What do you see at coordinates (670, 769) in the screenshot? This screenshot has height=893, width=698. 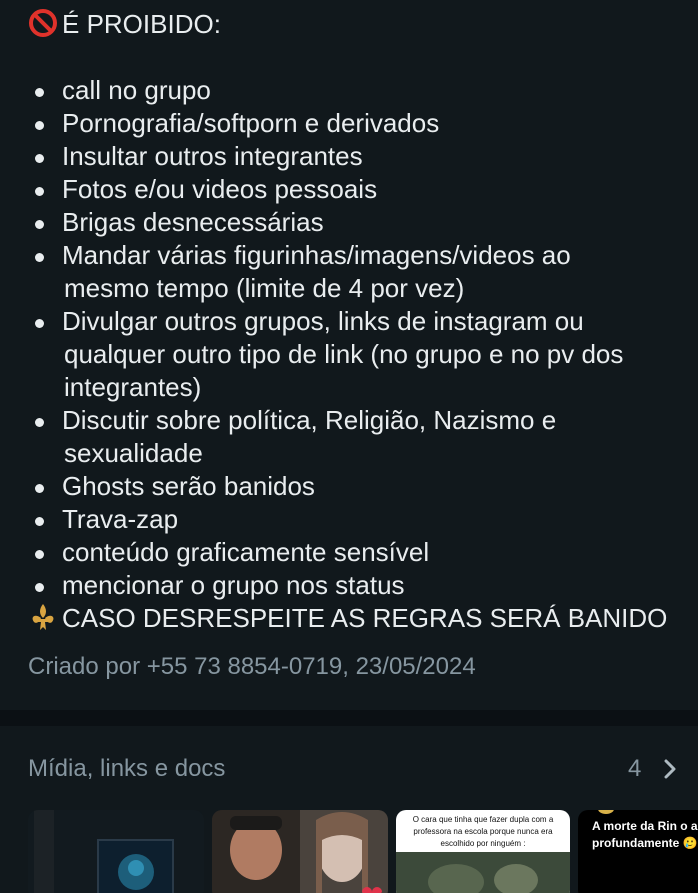 I see `chevron-right-icon` at bounding box center [670, 769].